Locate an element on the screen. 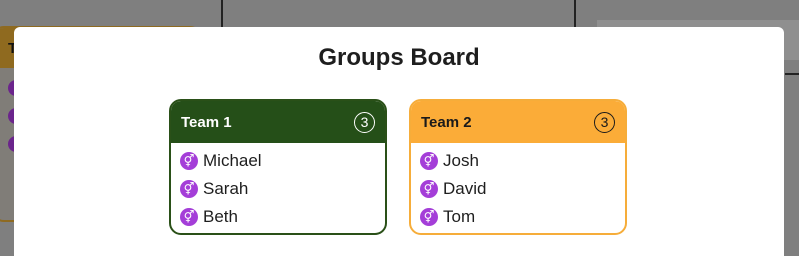 The width and height of the screenshot is (799, 256). member-name: Tom is located at coordinates (459, 216).